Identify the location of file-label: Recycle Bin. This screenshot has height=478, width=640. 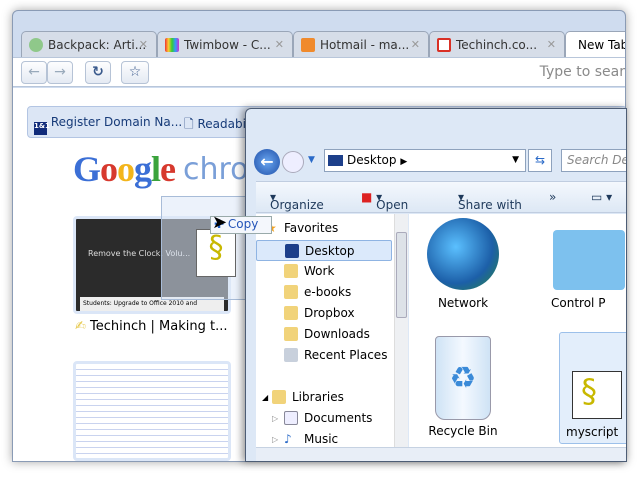
(463, 431).